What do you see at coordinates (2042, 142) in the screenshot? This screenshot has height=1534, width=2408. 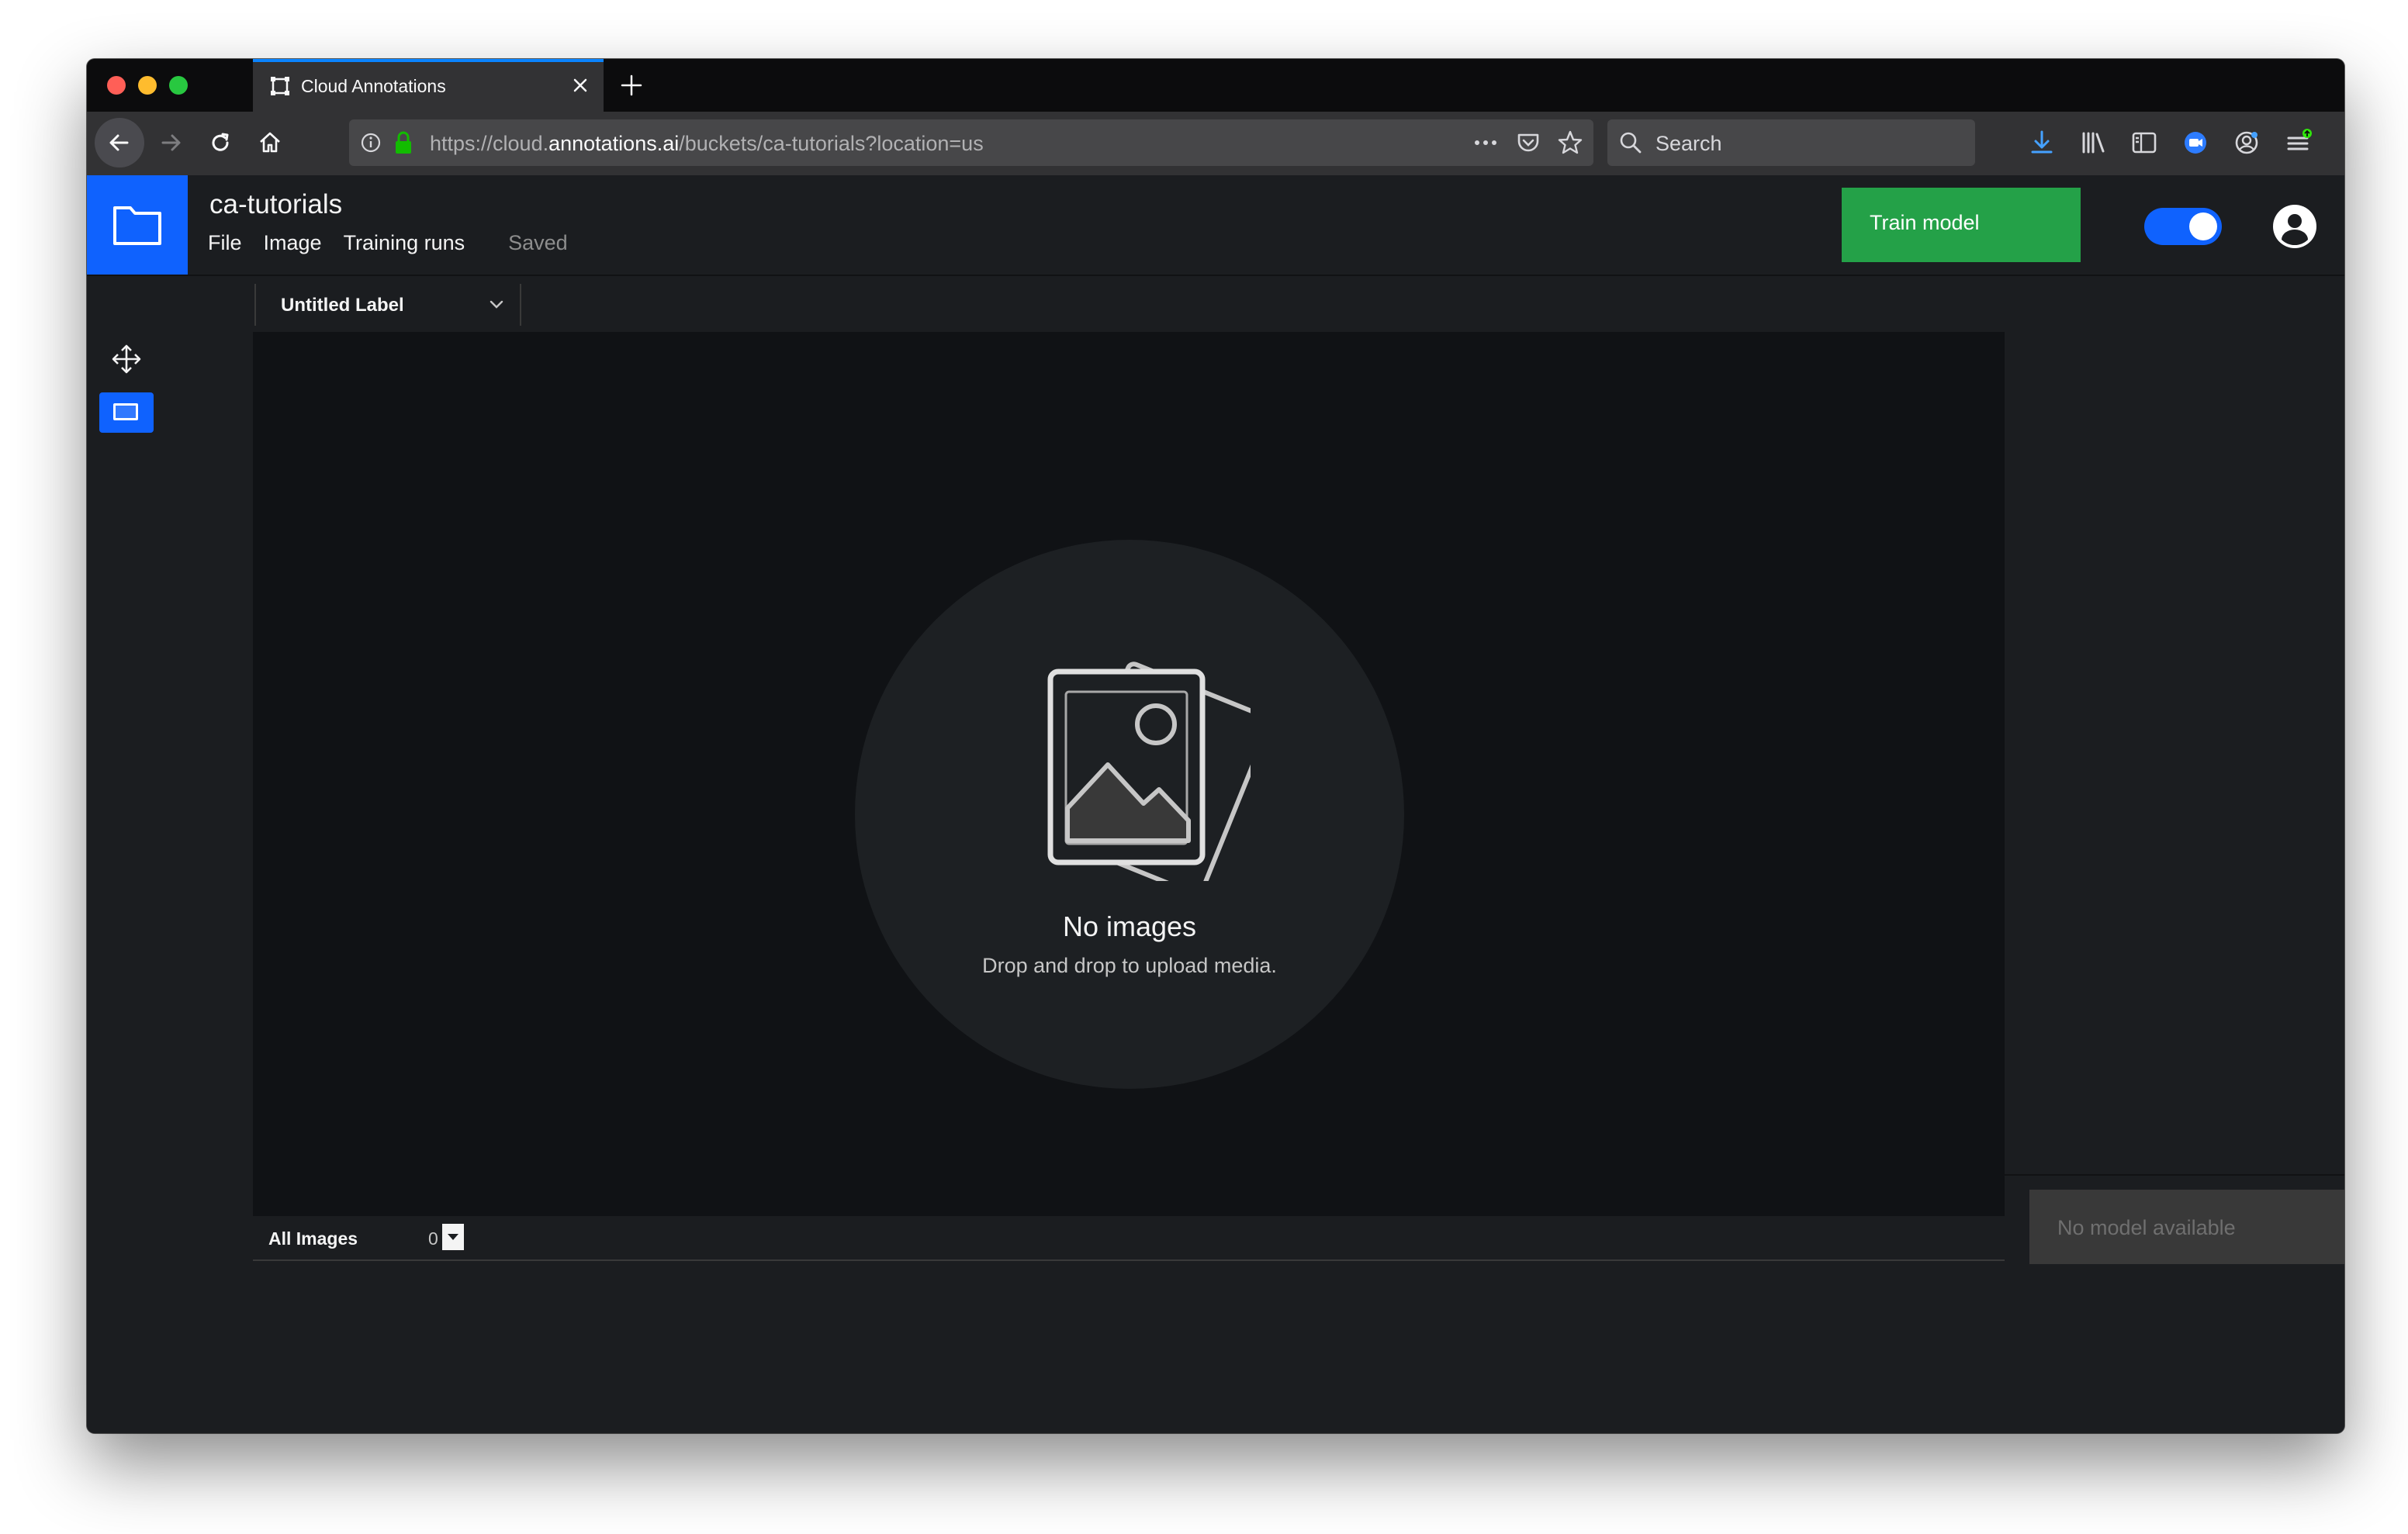 I see `download-icon` at bounding box center [2042, 142].